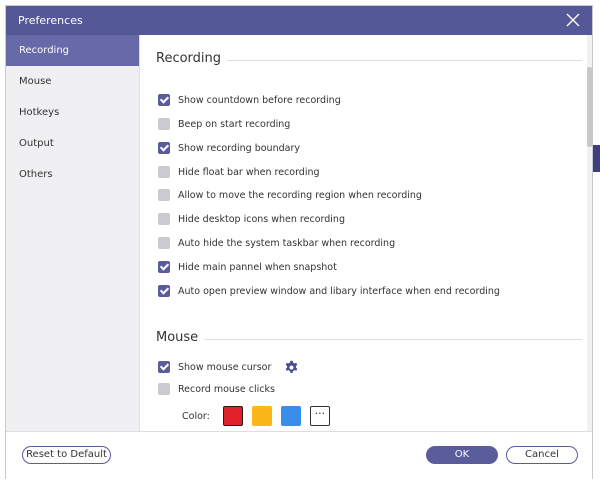 Image resolution: width=600 pixels, height=485 pixels. I want to click on color-label: Color:, so click(196, 416).